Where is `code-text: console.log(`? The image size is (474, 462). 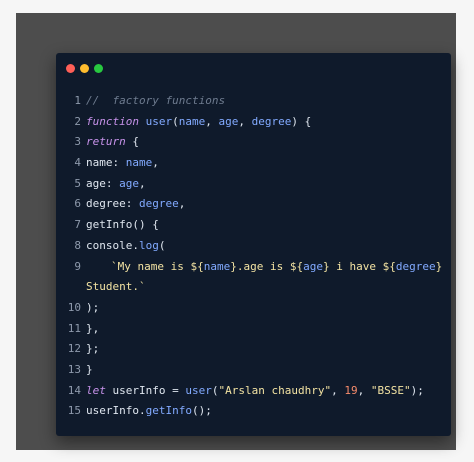
code-text: console.log( is located at coordinates (125, 246).